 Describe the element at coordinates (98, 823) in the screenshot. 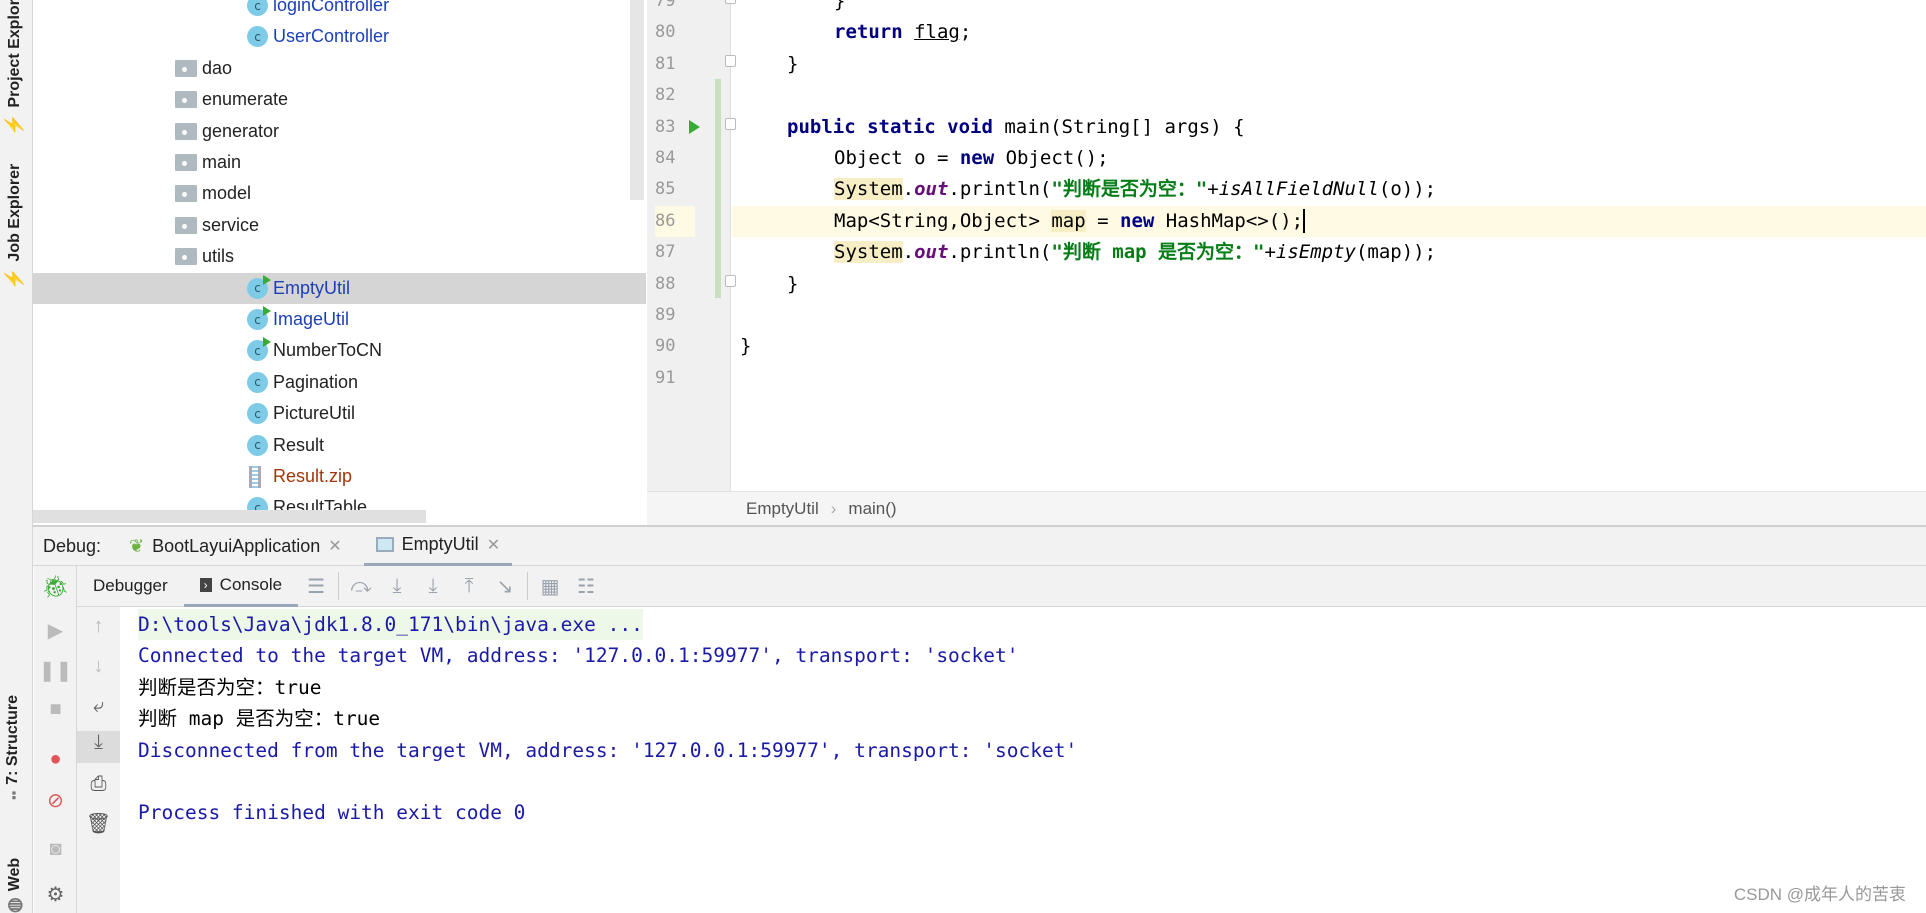

I see `trash-icon: 🗑︎` at that location.